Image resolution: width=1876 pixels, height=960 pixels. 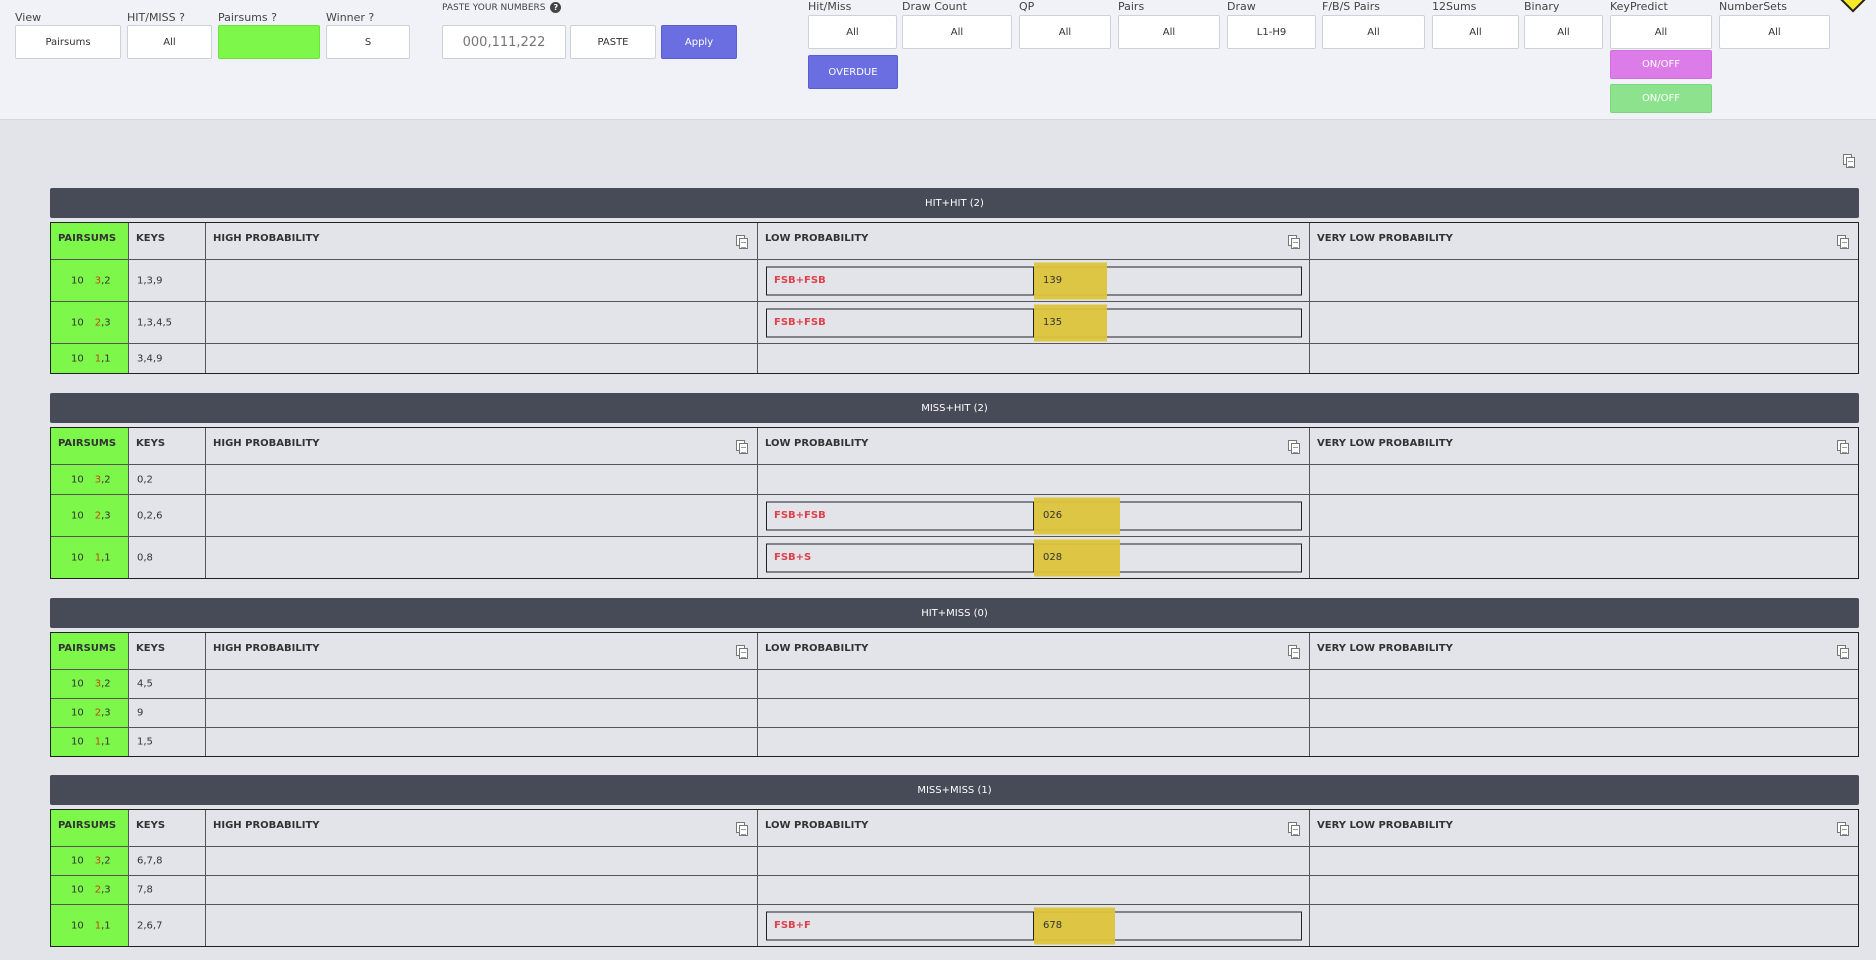 I want to click on low-probability-cell: FSB+FSB 135, so click(x=1033, y=322).